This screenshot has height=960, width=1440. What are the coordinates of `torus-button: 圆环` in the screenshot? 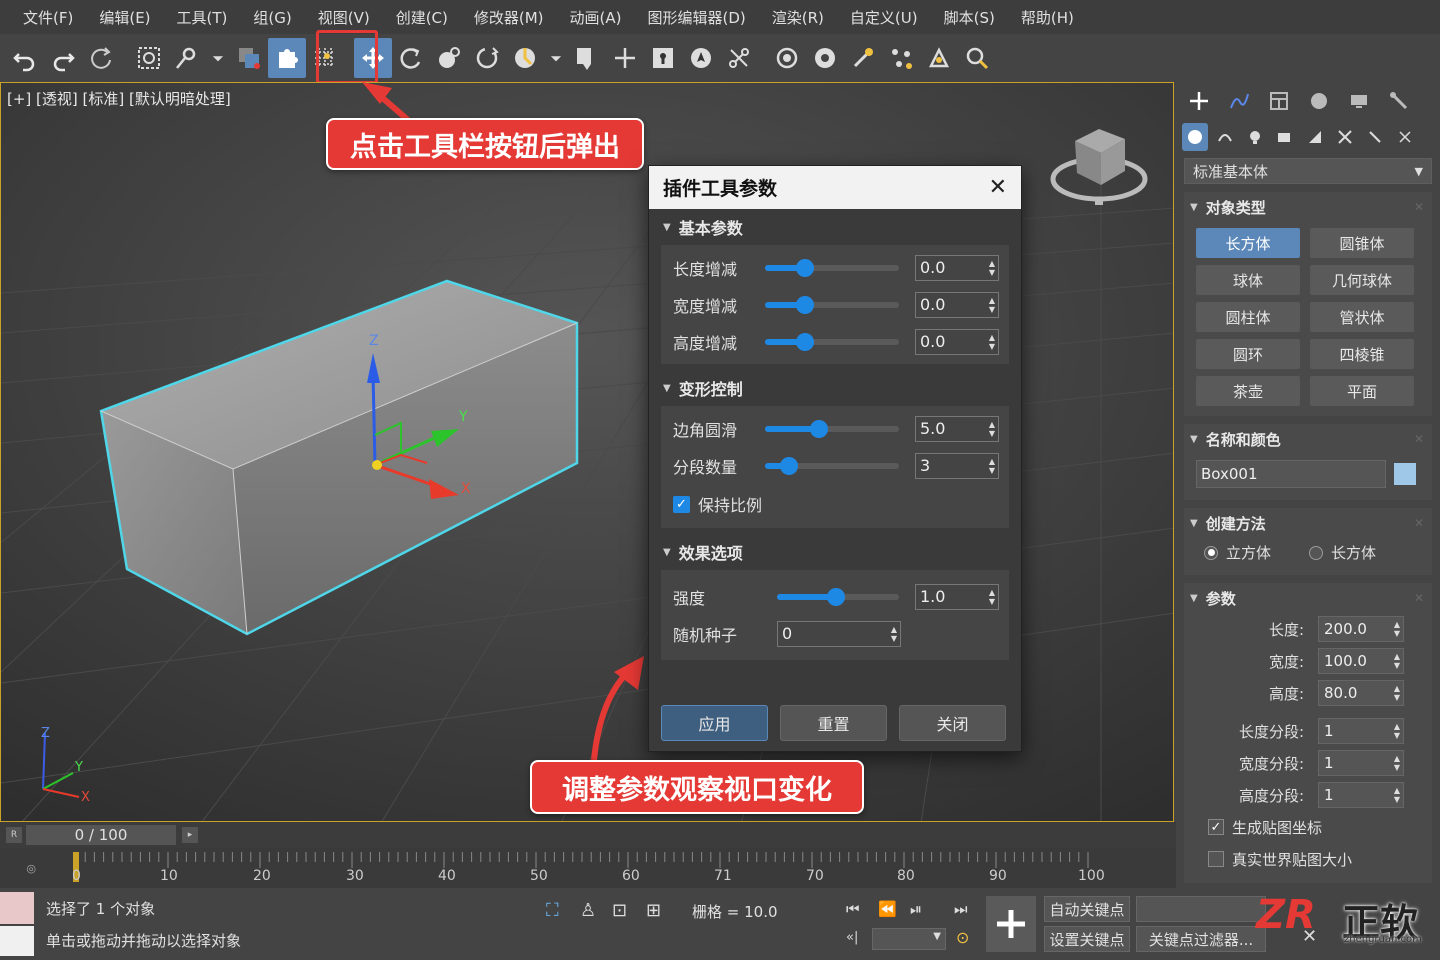 It's located at (1248, 354).